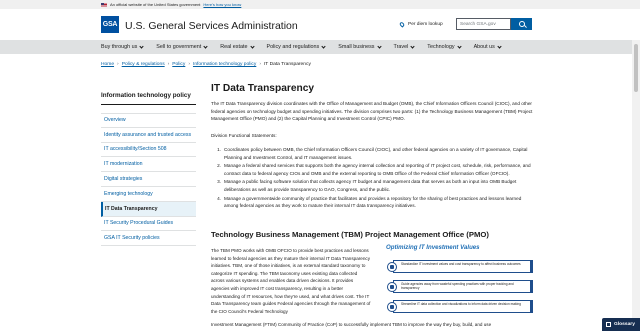  What do you see at coordinates (148, 179) in the screenshot?
I see `sidebar-item-digital-strategies: Digital strategies` at bounding box center [148, 179].